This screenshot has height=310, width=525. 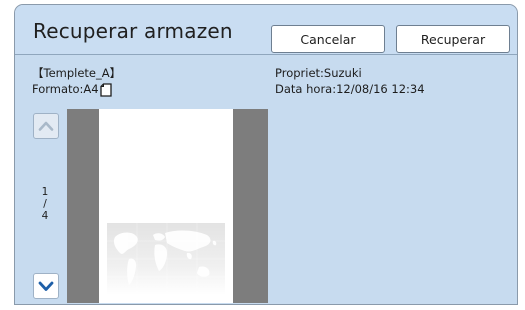 I want to click on recover-button: Recuperar, so click(x=453, y=39).